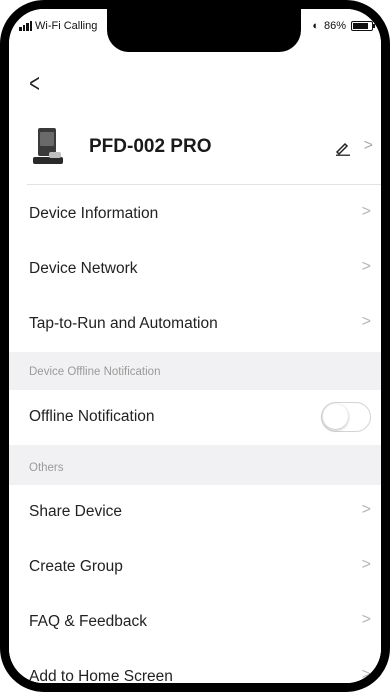 The height and width of the screenshot is (692, 390). Describe the element at coordinates (123, 323) in the screenshot. I see `menu-label: Tap-to-Run and Automation` at that location.